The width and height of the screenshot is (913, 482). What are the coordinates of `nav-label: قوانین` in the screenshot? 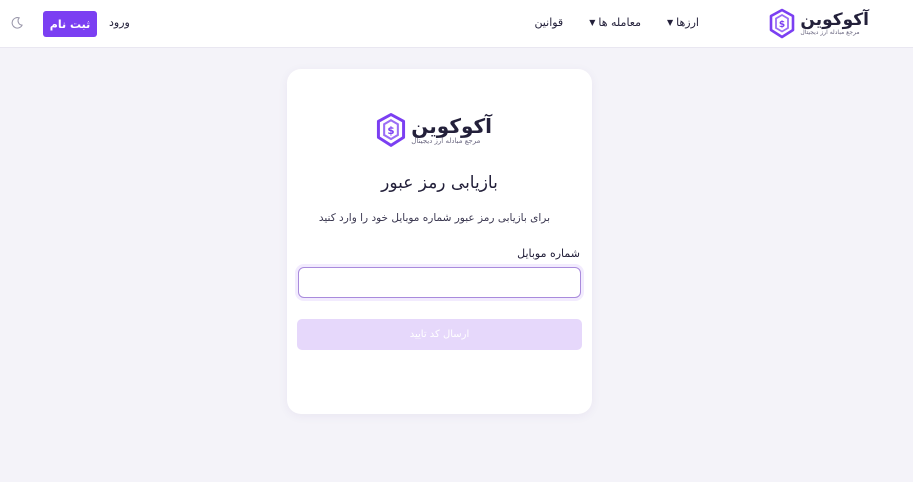 It's located at (549, 22).